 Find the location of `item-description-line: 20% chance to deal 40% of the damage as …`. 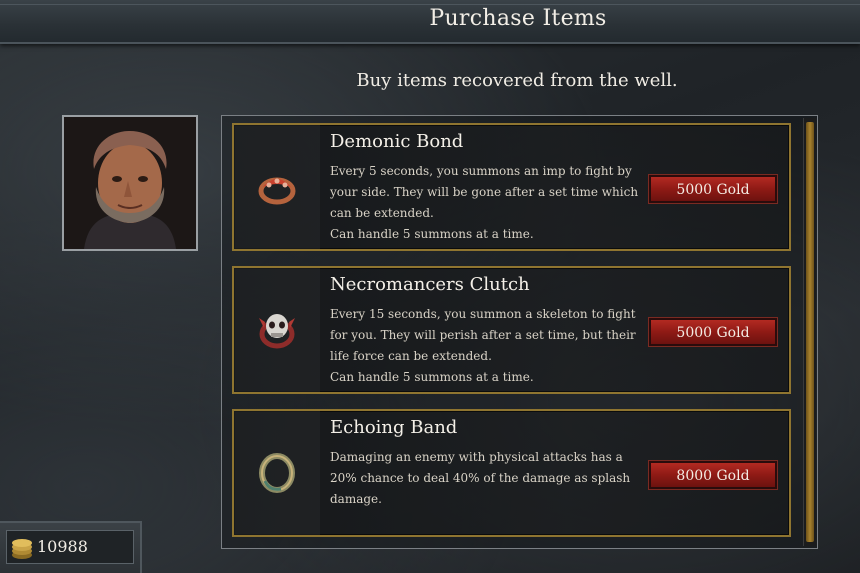

item-description-line: 20% chance to deal 40% of the damage as … is located at coordinates (480, 478).